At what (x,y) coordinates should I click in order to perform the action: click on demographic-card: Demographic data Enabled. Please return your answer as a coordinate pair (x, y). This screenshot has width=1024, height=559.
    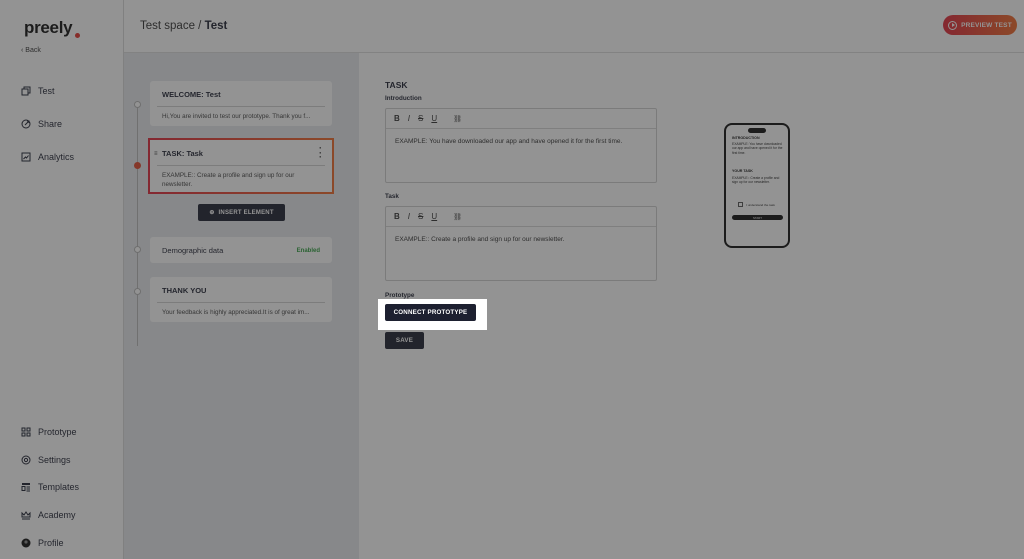
    Looking at the image, I should click on (241, 250).